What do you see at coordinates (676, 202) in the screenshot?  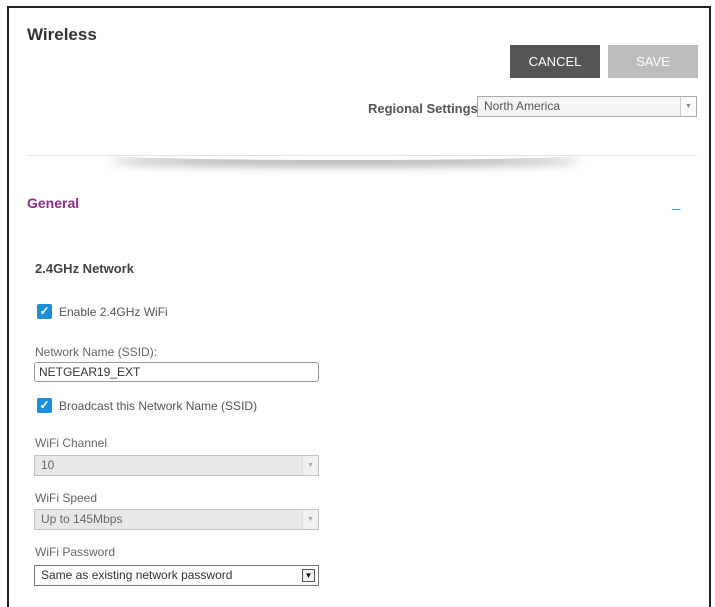 I see `collapse-section-button: _` at bounding box center [676, 202].